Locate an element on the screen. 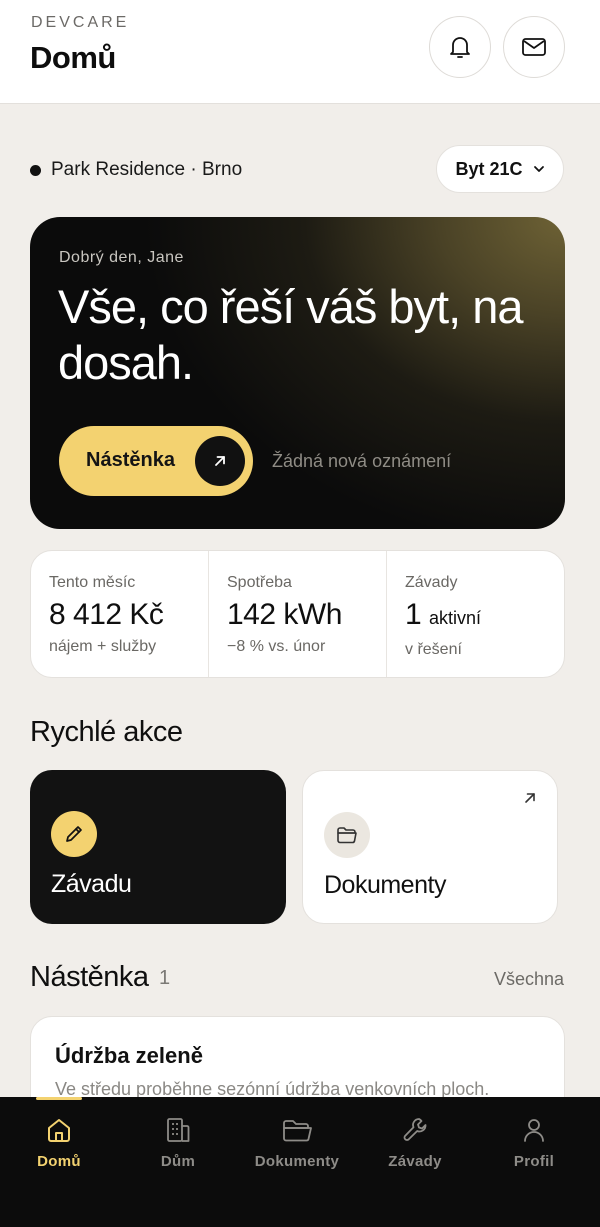 Image resolution: width=600 pixels, height=1227 pixels. notifications-button is located at coordinates (460, 47).